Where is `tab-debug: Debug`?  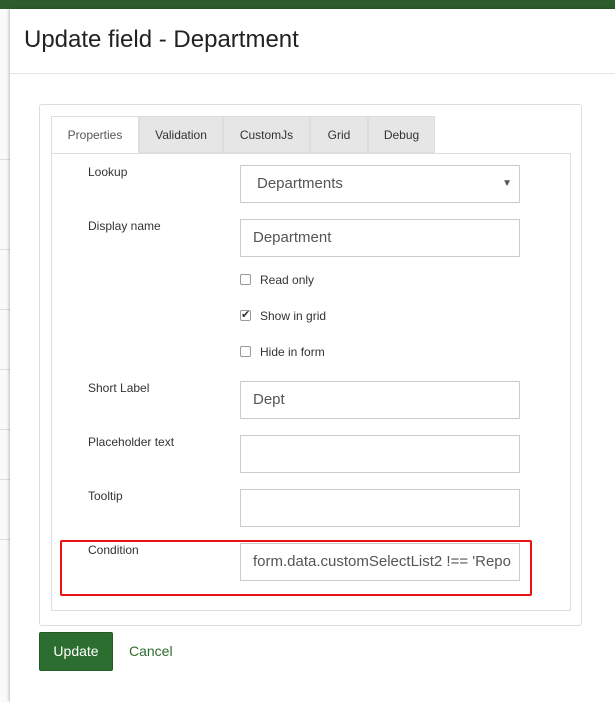 tab-debug: Debug is located at coordinates (401, 134).